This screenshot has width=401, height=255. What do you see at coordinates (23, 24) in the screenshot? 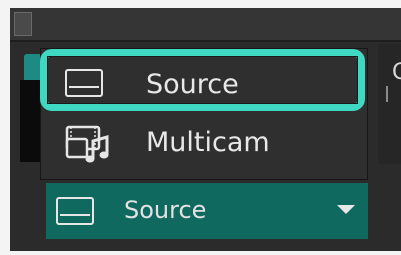
I see `scroll-handle` at bounding box center [23, 24].